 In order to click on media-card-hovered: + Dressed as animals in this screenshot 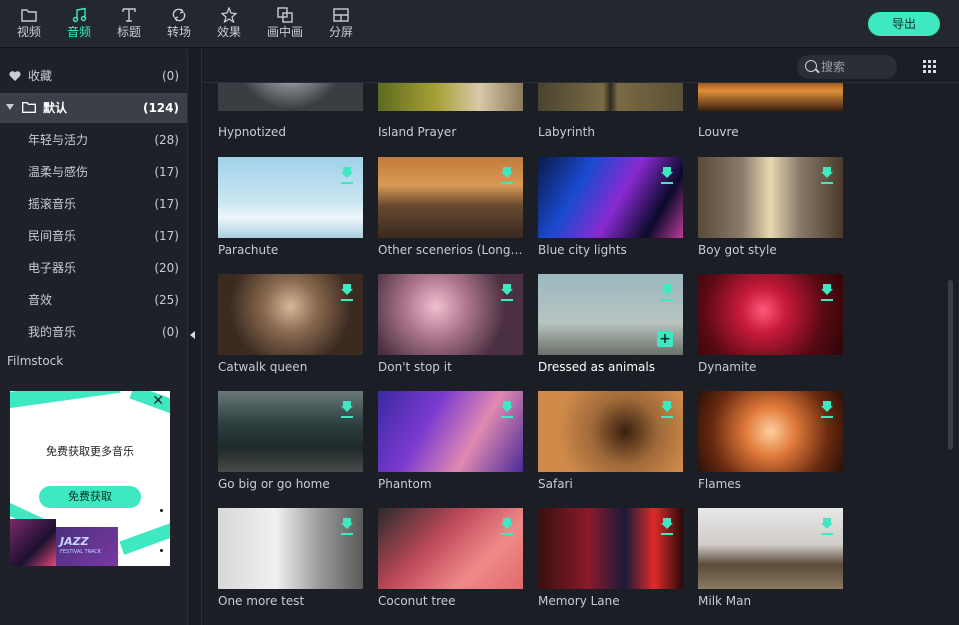, I will do `click(610, 324)`.